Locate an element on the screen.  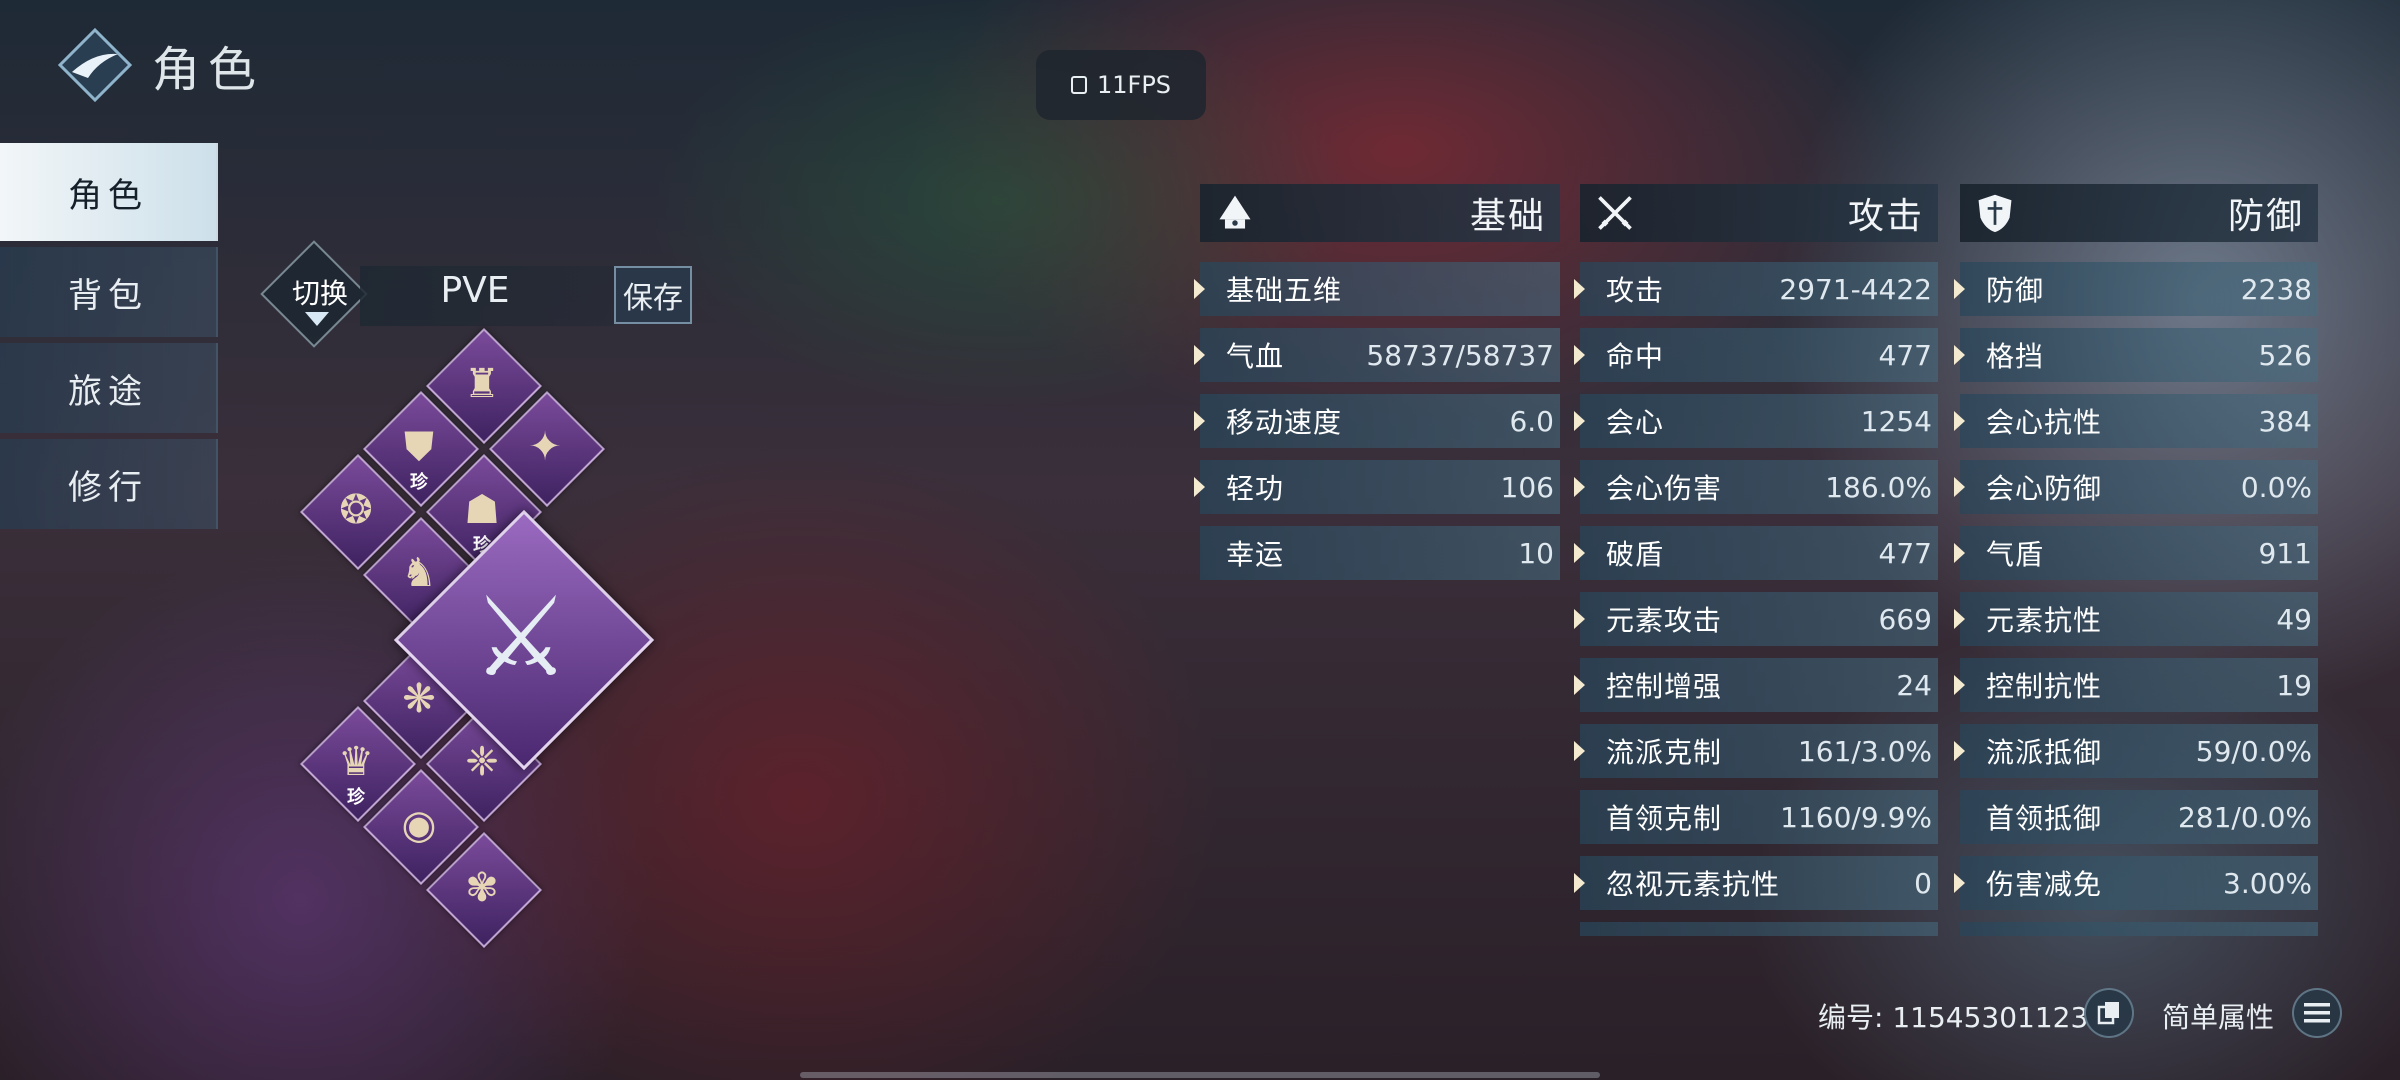
stat-row: 元素抗性 49 is located at coordinates (2136, 619).